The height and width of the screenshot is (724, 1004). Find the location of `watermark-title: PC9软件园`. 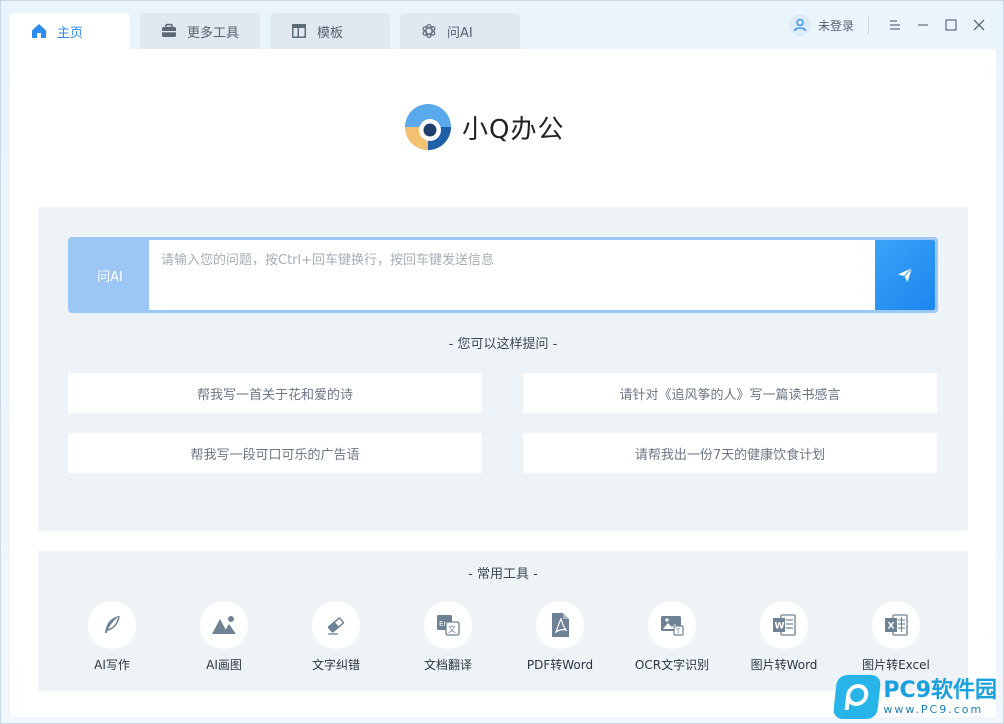

watermark-title: PC9软件园 is located at coordinates (940, 690).